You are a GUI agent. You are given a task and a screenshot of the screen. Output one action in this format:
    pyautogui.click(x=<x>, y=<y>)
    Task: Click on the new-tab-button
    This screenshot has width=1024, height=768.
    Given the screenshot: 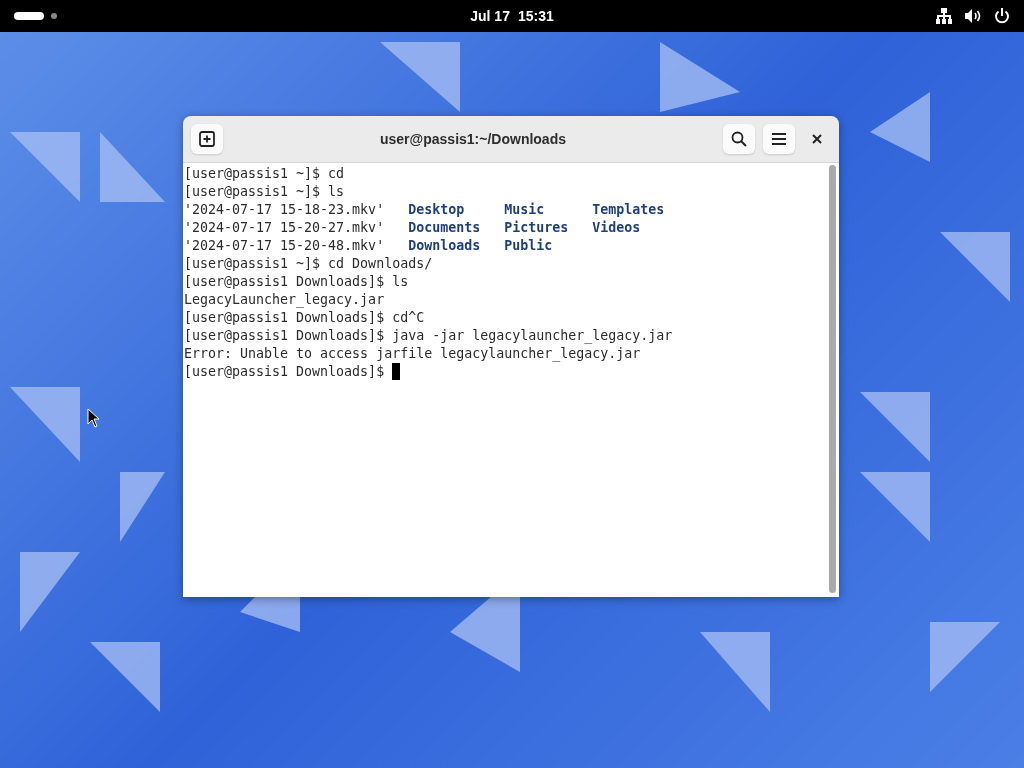 What is the action you would take?
    pyautogui.click(x=207, y=139)
    